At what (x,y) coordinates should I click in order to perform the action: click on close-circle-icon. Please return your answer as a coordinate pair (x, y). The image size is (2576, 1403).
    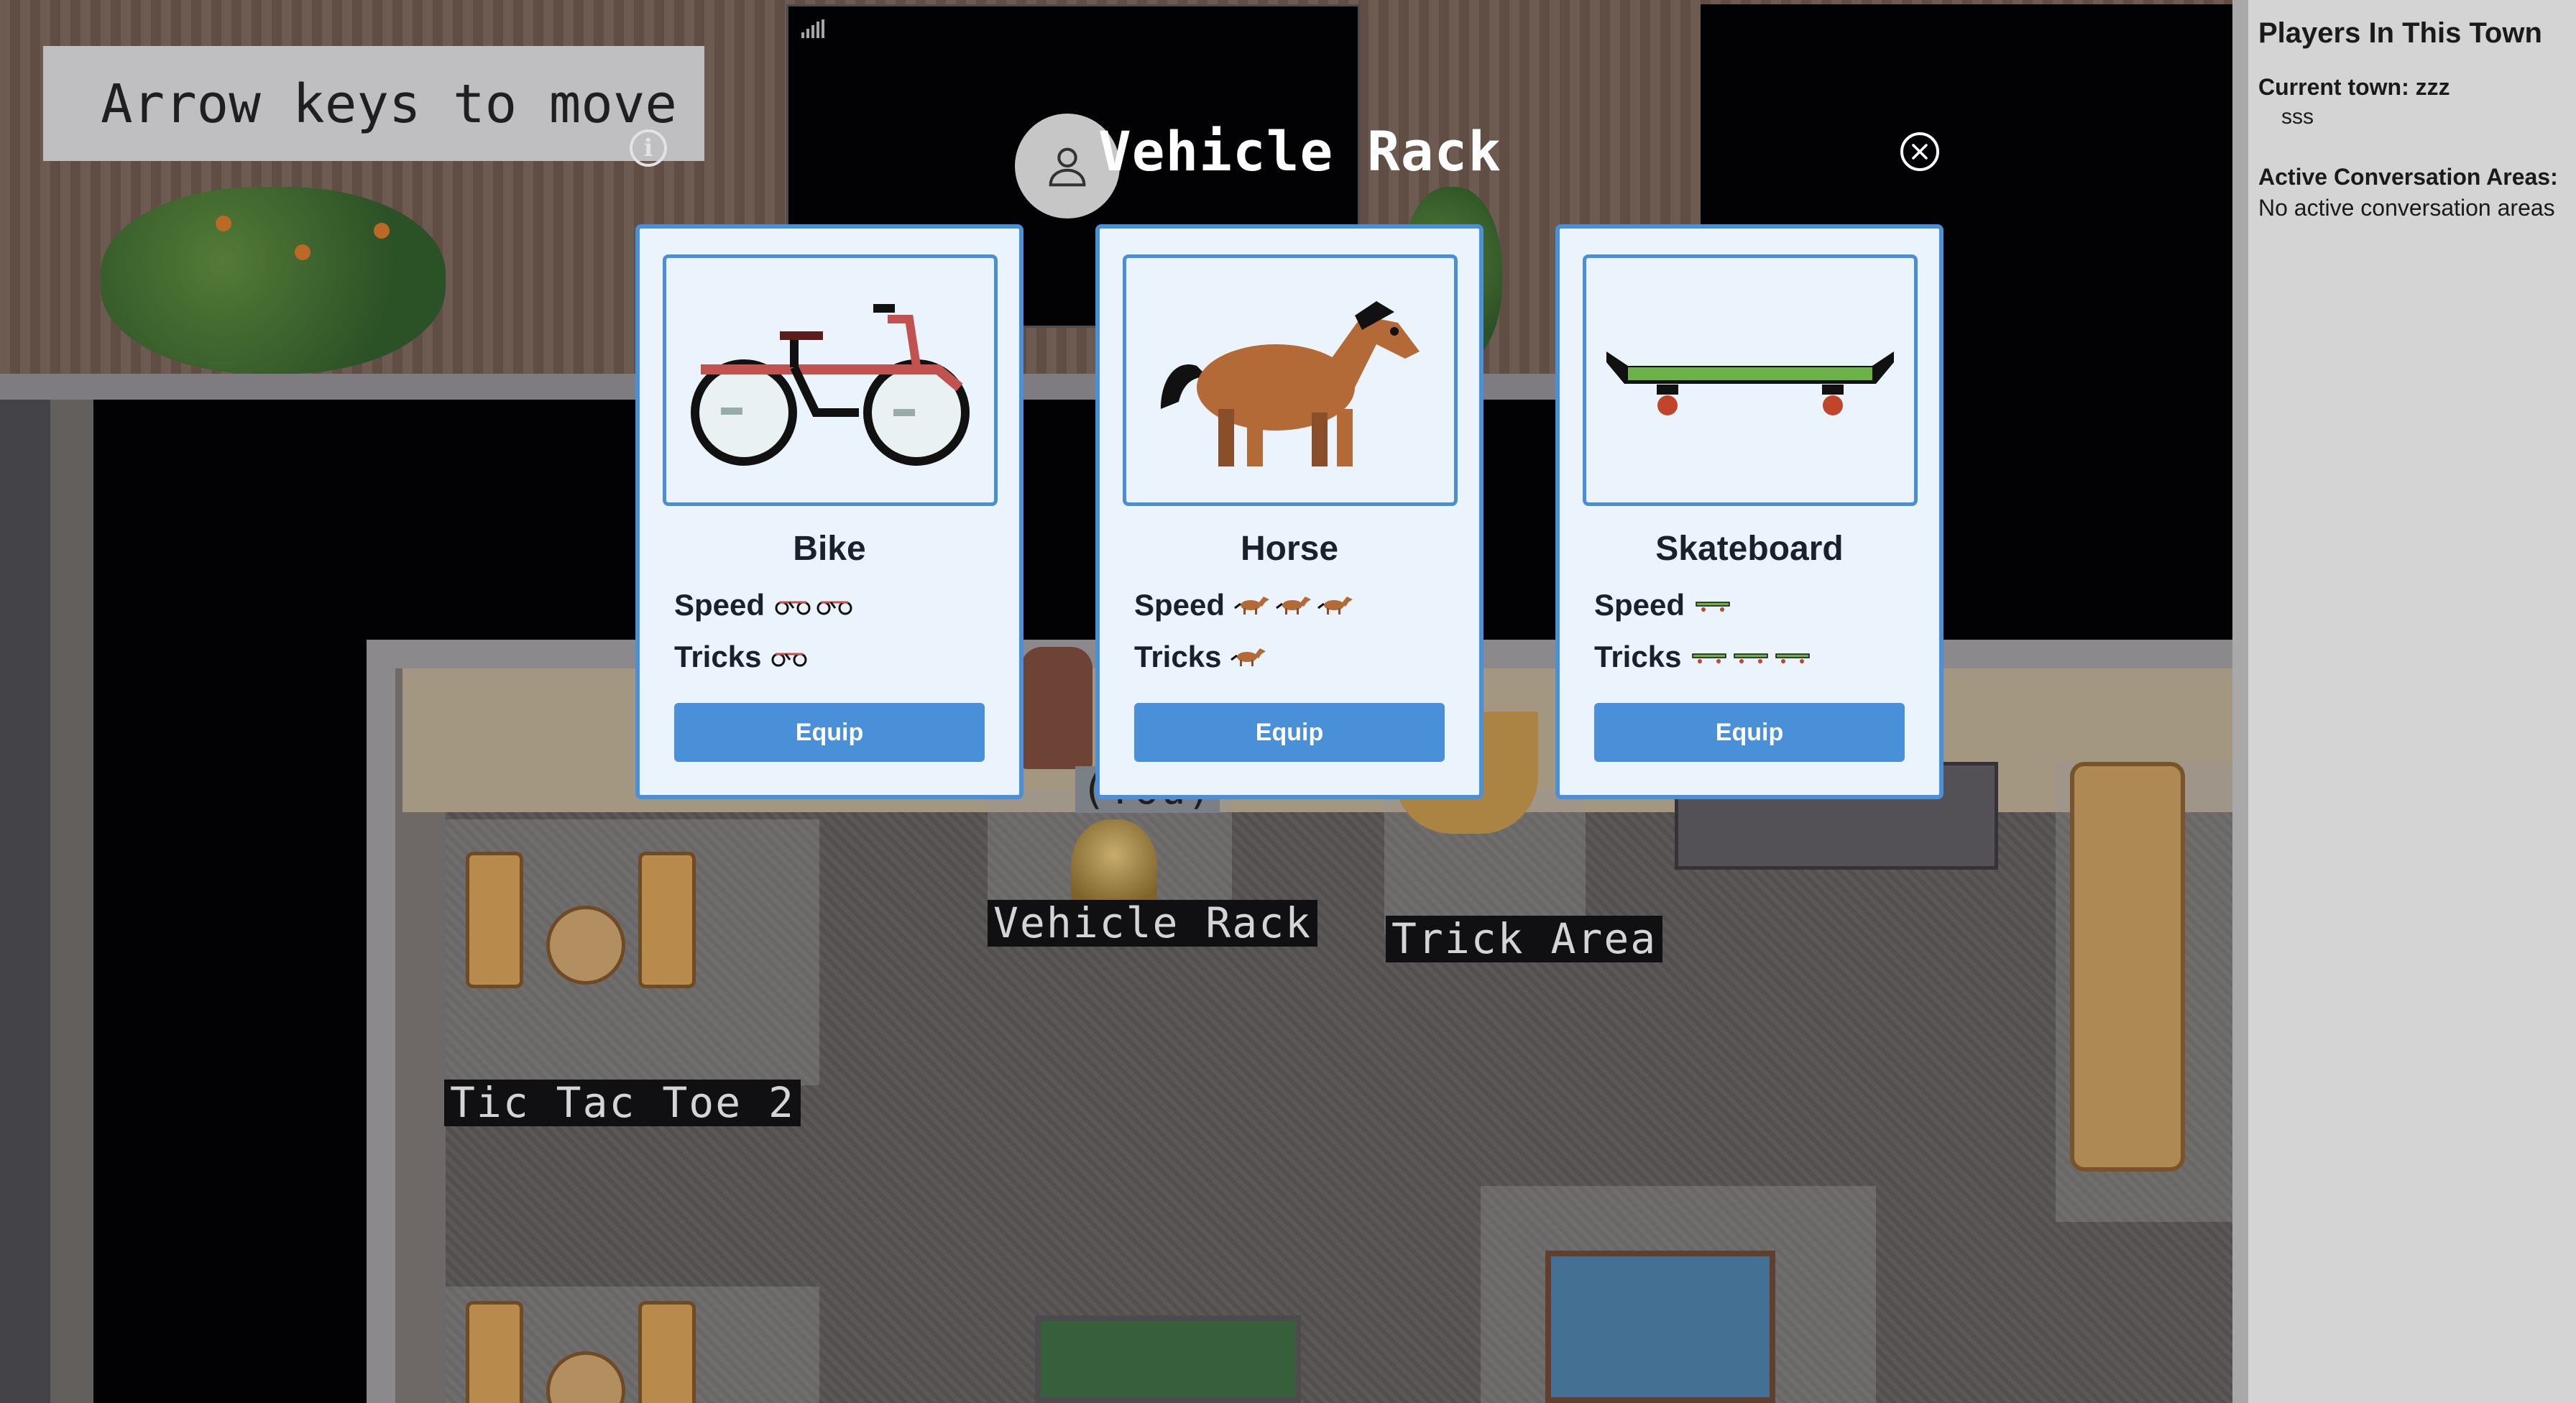
    Looking at the image, I should click on (1919, 151).